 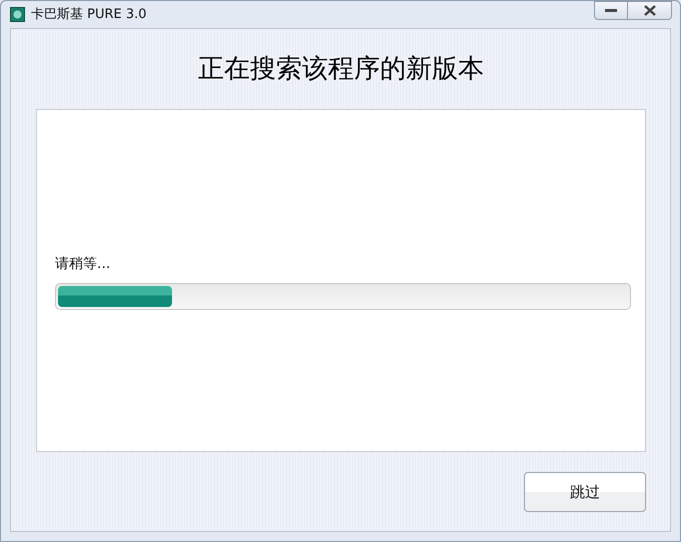 I want to click on close-icon, so click(x=650, y=10).